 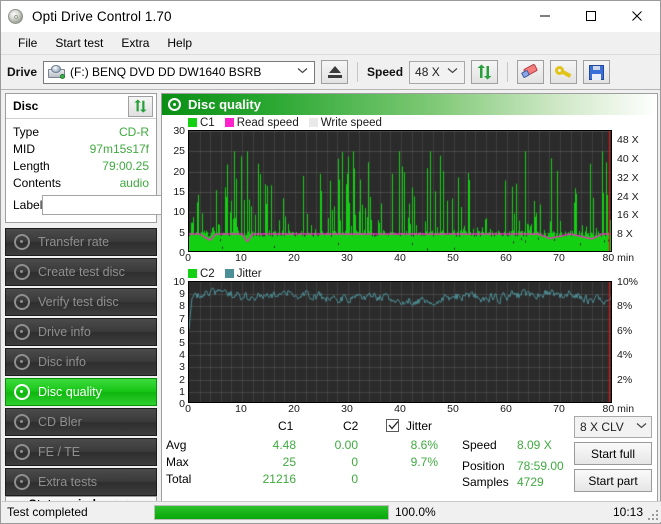 What do you see at coordinates (400, 191) in the screenshot?
I see `c1-chart-plot` at bounding box center [400, 191].